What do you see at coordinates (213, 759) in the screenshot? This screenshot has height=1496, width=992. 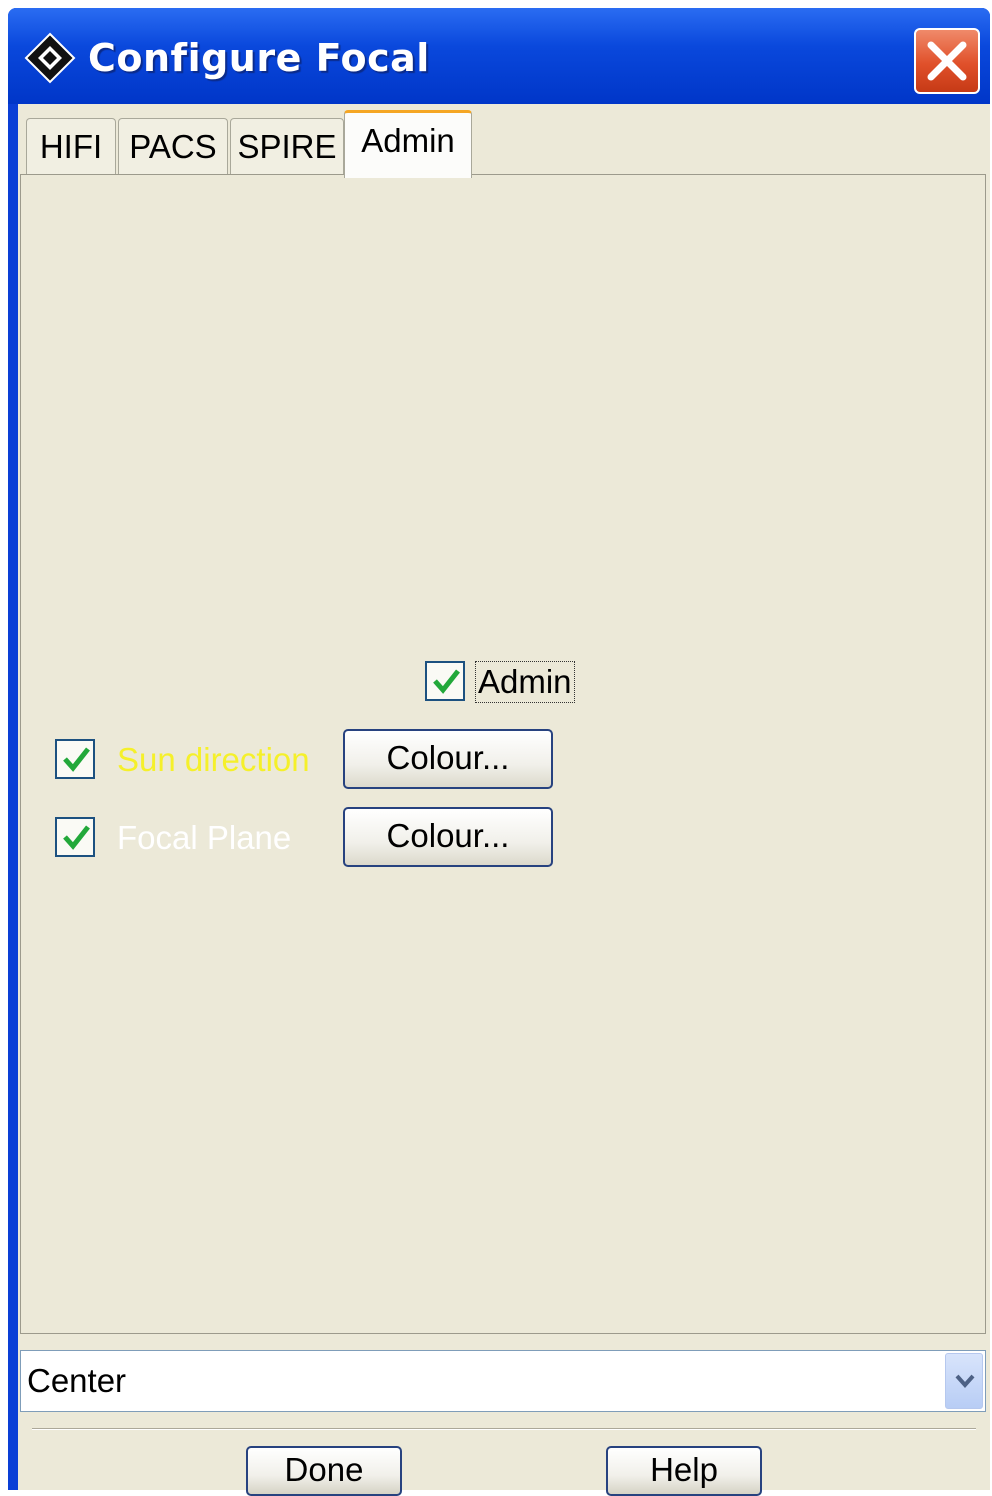 I see `sun-direction-label: Sun direction` at bounding box center [213, 759].